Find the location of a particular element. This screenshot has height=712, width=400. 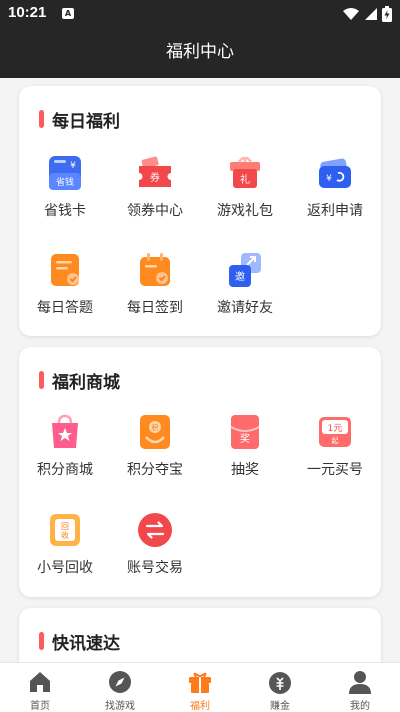

invite-icon: 邀 is located at coordinates (245, 270).